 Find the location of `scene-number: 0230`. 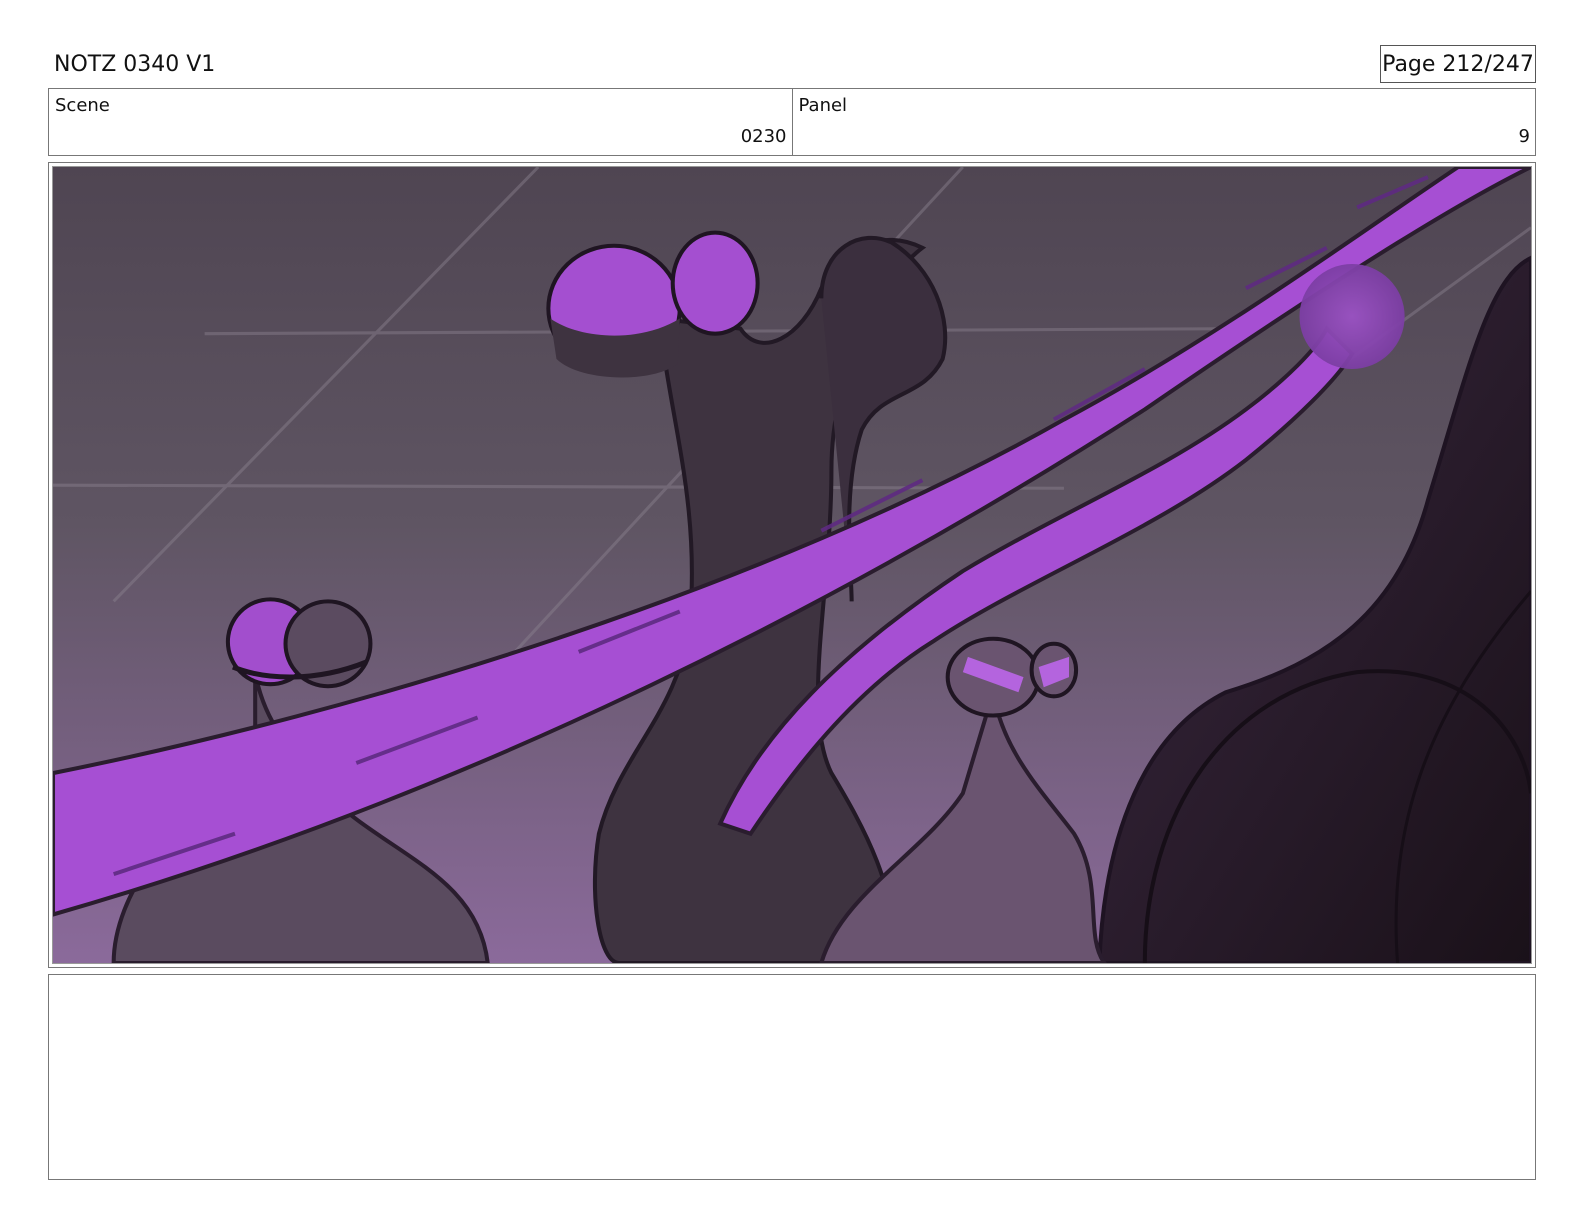

scene-number: 0230 is located at coordinates (763, 136).